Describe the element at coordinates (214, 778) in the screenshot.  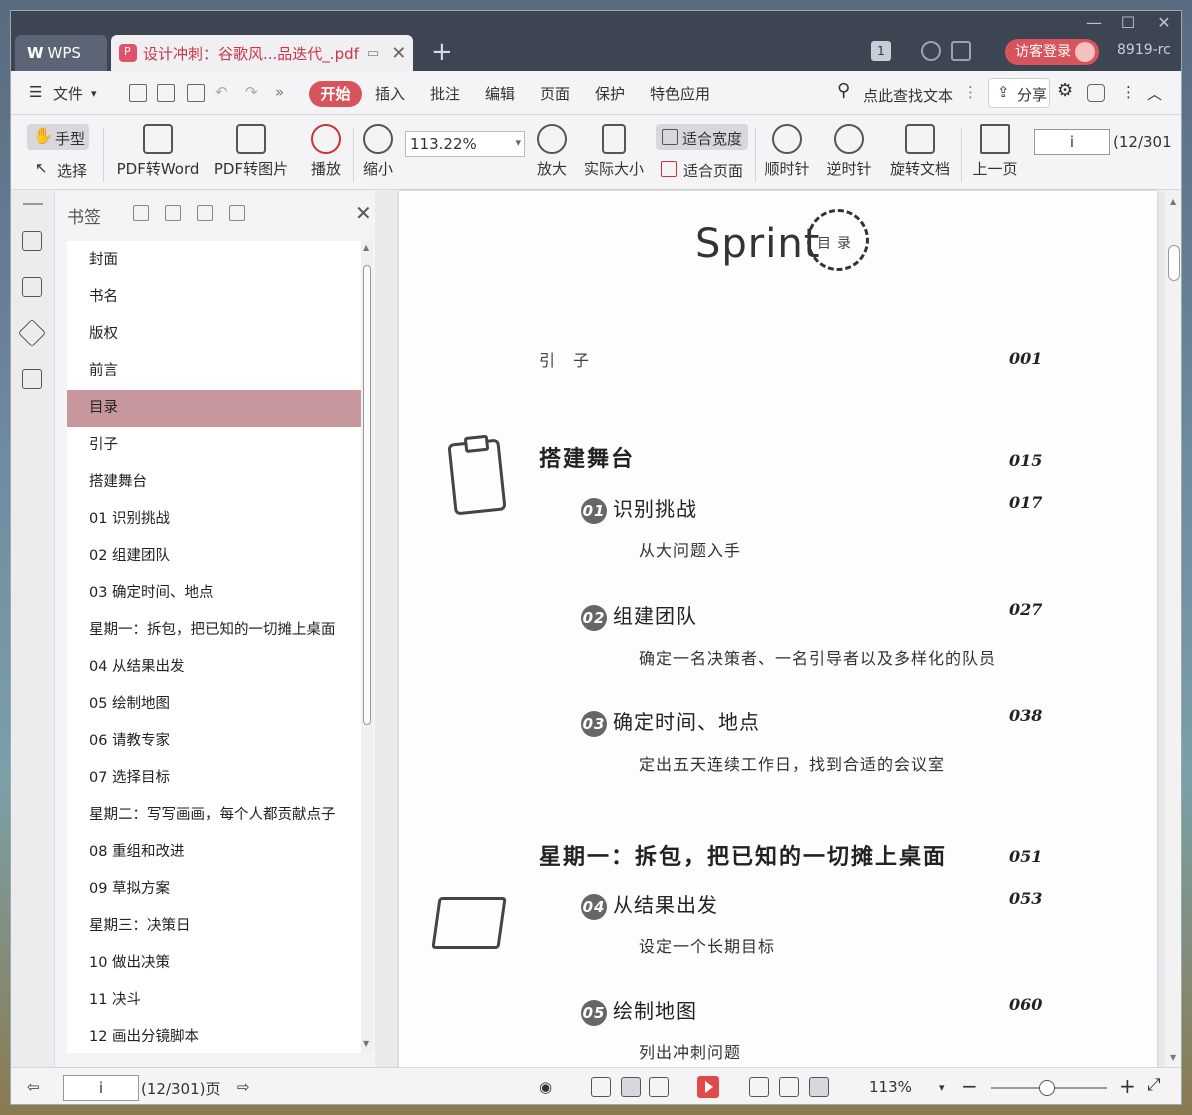
I see `bookmark-item: 07 选择目标` at that location.